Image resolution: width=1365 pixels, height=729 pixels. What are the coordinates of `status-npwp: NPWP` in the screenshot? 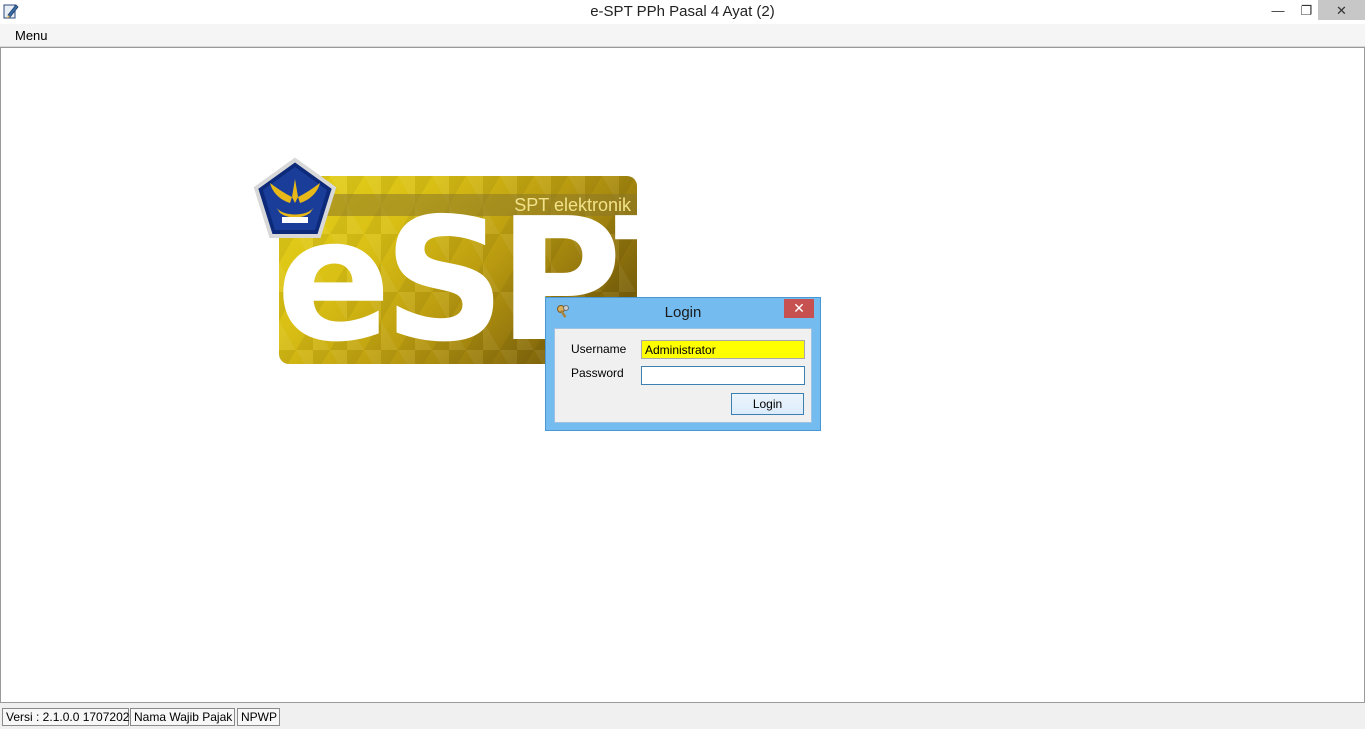 It's located at (258, 717).